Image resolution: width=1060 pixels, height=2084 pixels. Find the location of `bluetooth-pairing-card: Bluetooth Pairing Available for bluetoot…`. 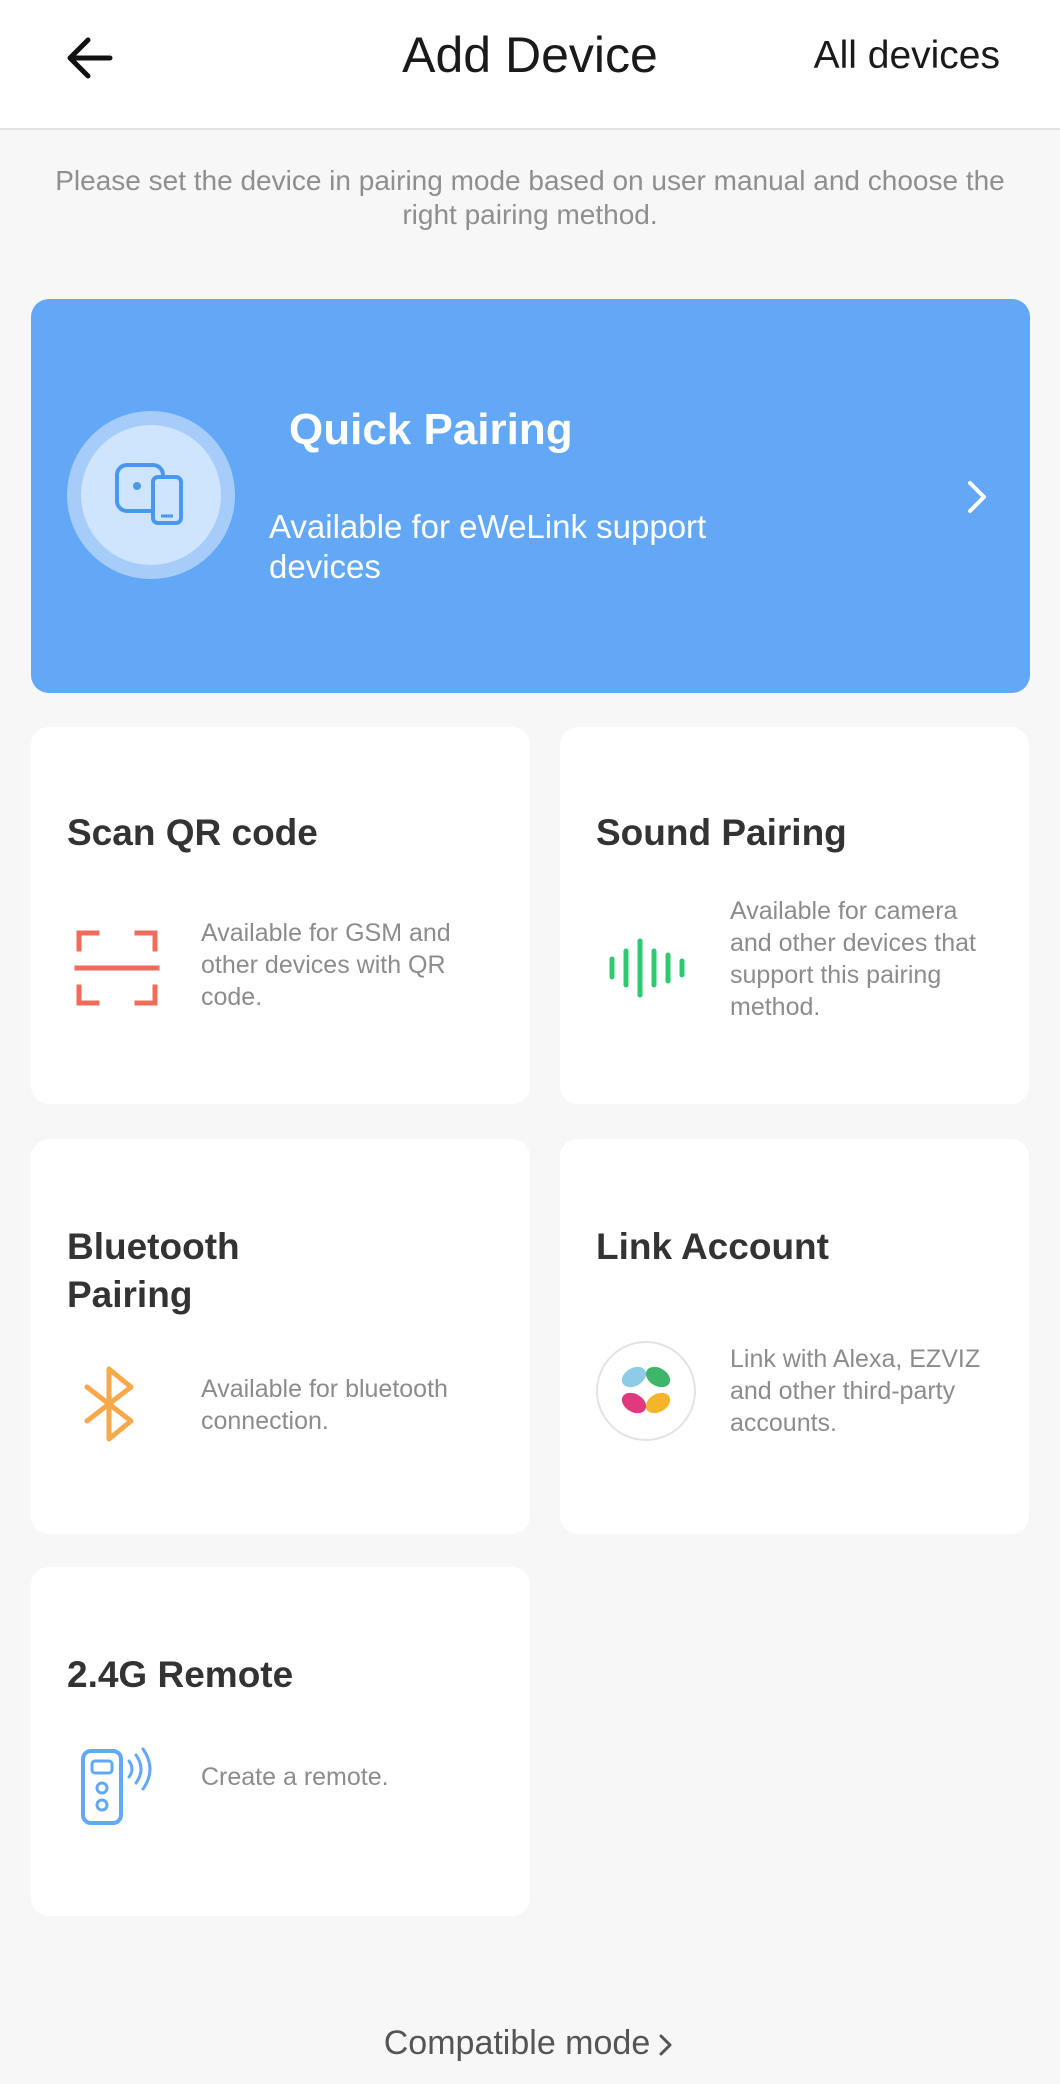

bluetooth-pairing-card: Bluetooth Pairing Available for bluetoot… is located at coordinates (280, 1336).